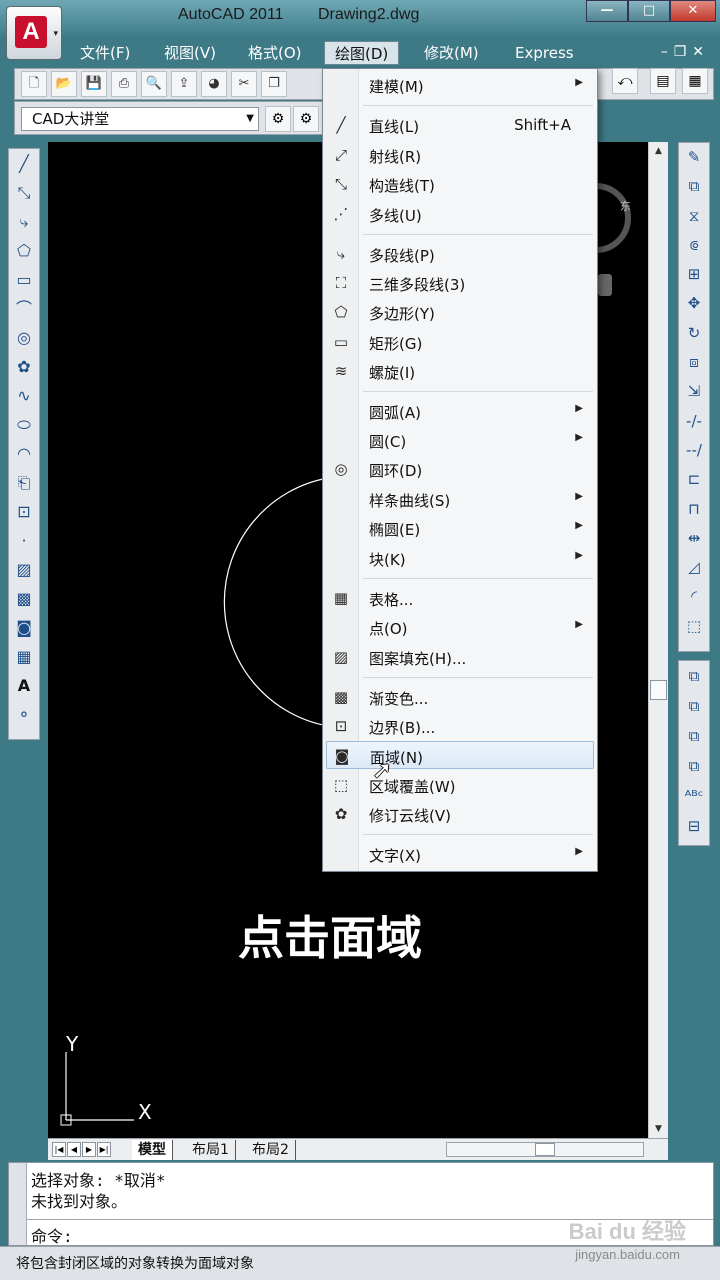 Image resolution: width=720 pixels, height=1280 pixels. I want to click on menu-item-block: 块(K) ▶, so click(460, 558).